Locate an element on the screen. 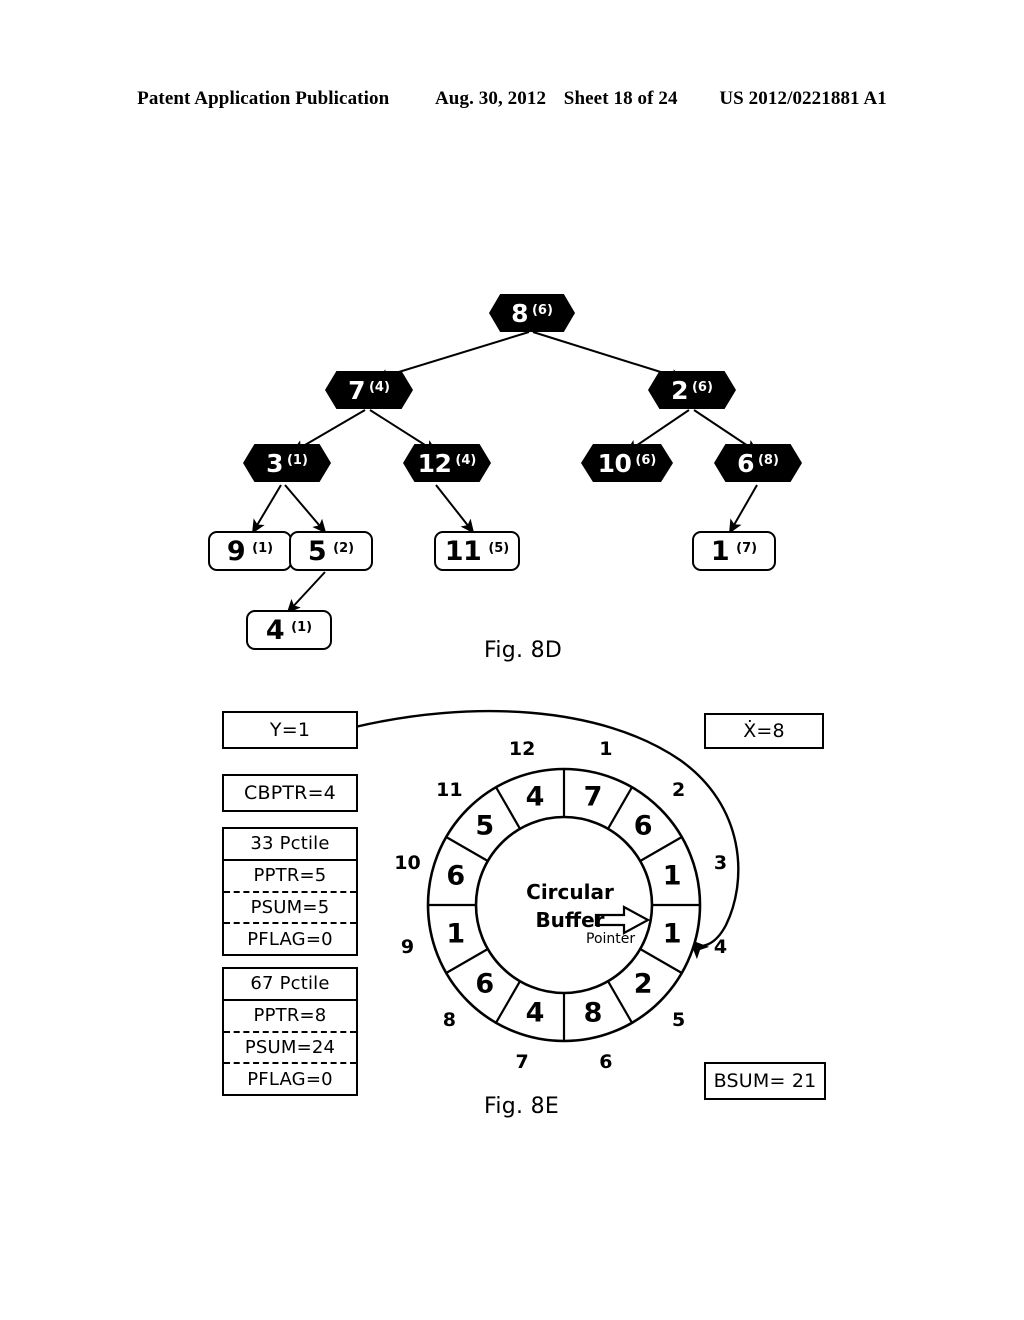  buffer-pointer-arrow is located at coordinates (622, 920).